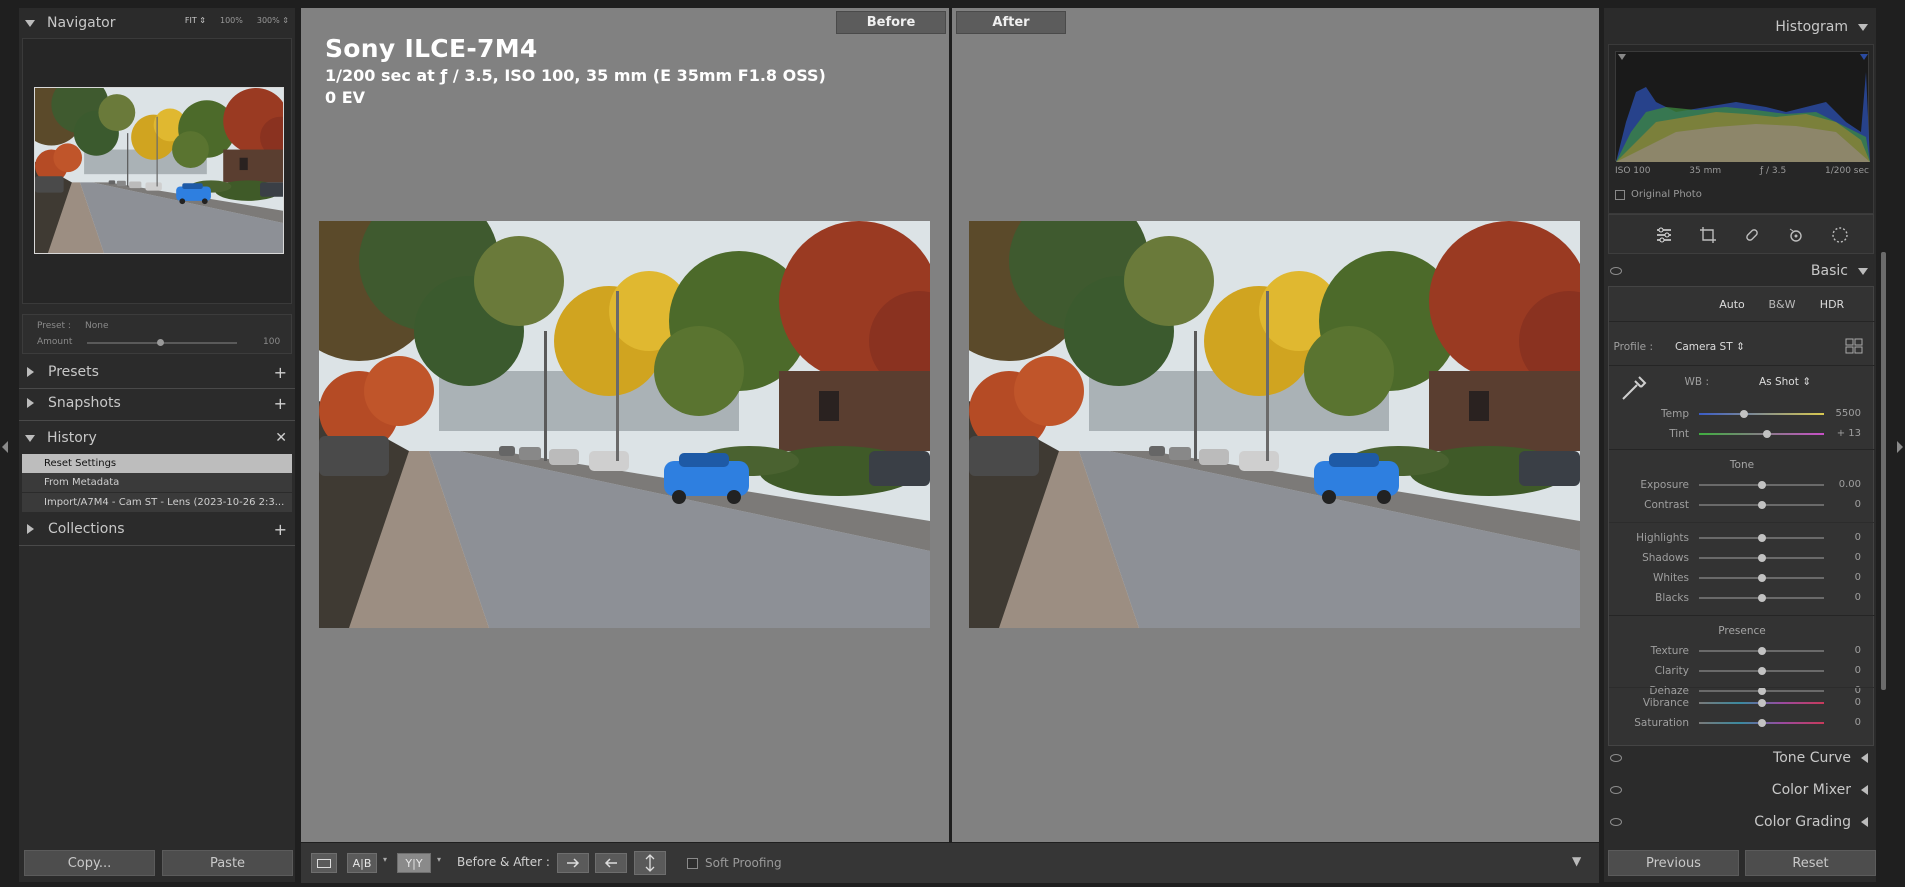 This screenshot has height=887, width=1905. What do you see at coordinates (157, 372) in the screenshot?
I see `presets-header: Presets +` at bounding box center [157, 372].